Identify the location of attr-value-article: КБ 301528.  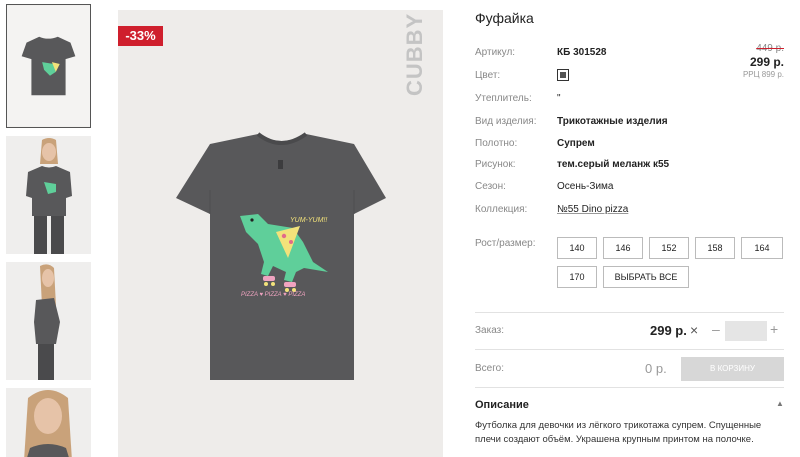
(582, 52).